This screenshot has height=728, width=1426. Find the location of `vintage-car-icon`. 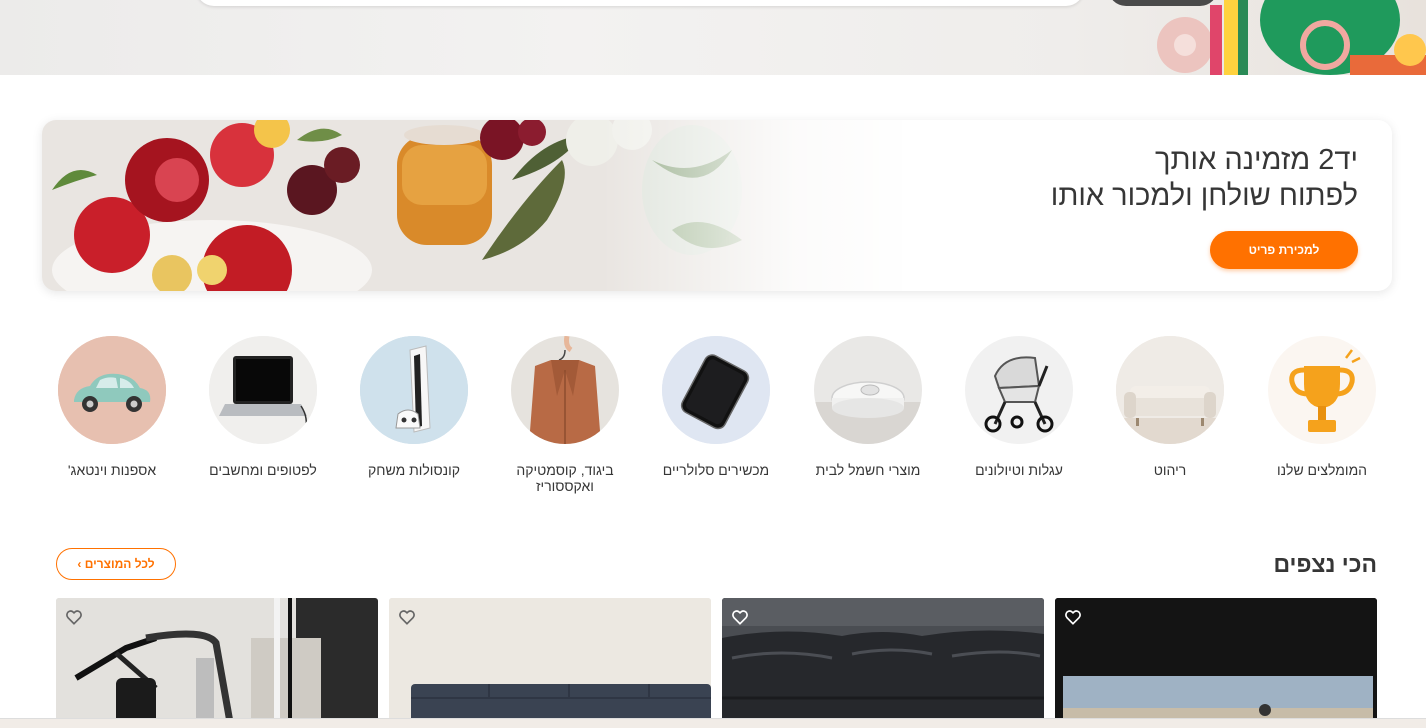

vintage-car-icon is located at coordinates (112, 390).